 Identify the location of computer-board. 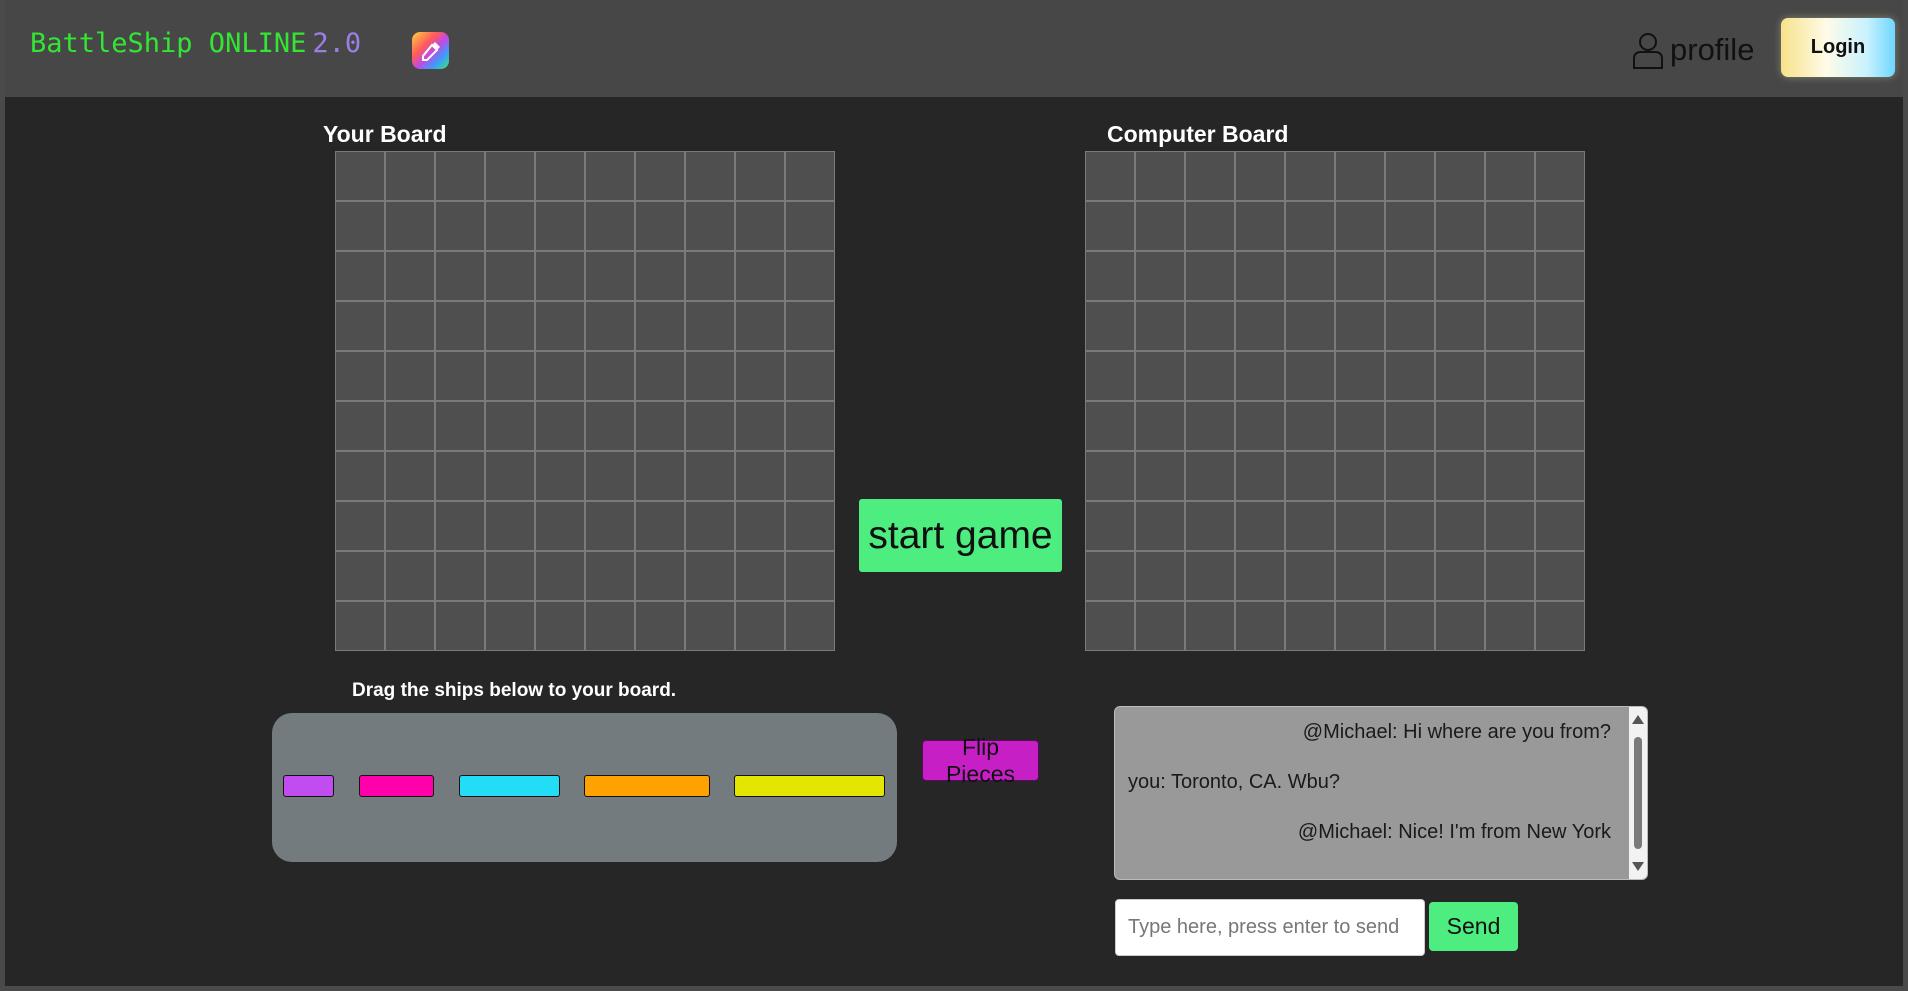
(1335, 401).